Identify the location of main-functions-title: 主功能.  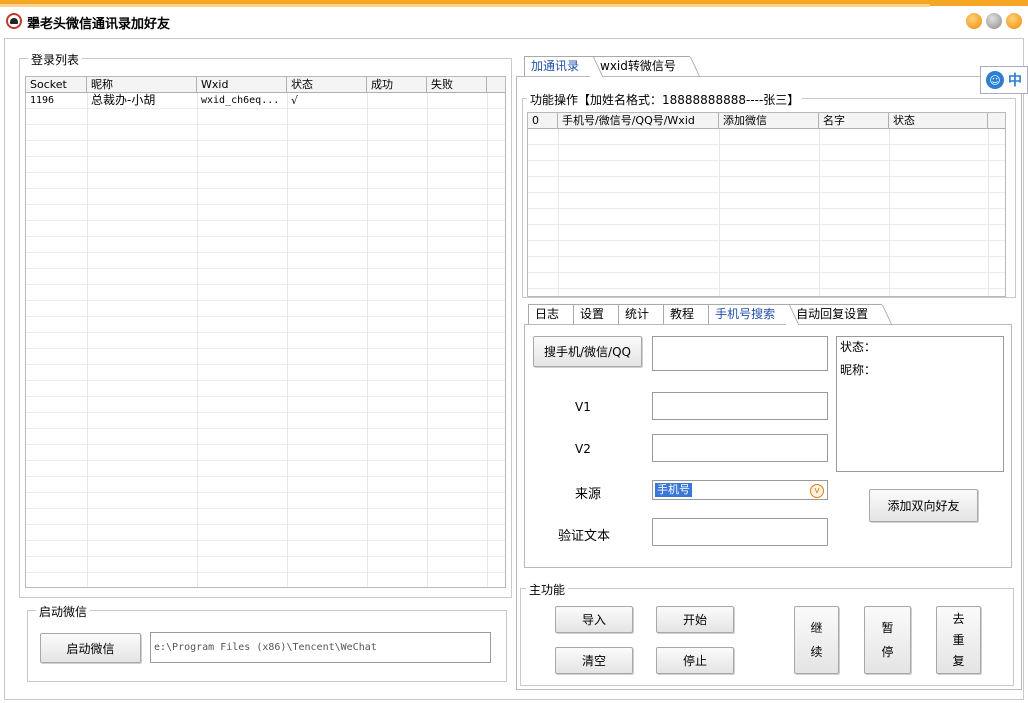
(547, 589).